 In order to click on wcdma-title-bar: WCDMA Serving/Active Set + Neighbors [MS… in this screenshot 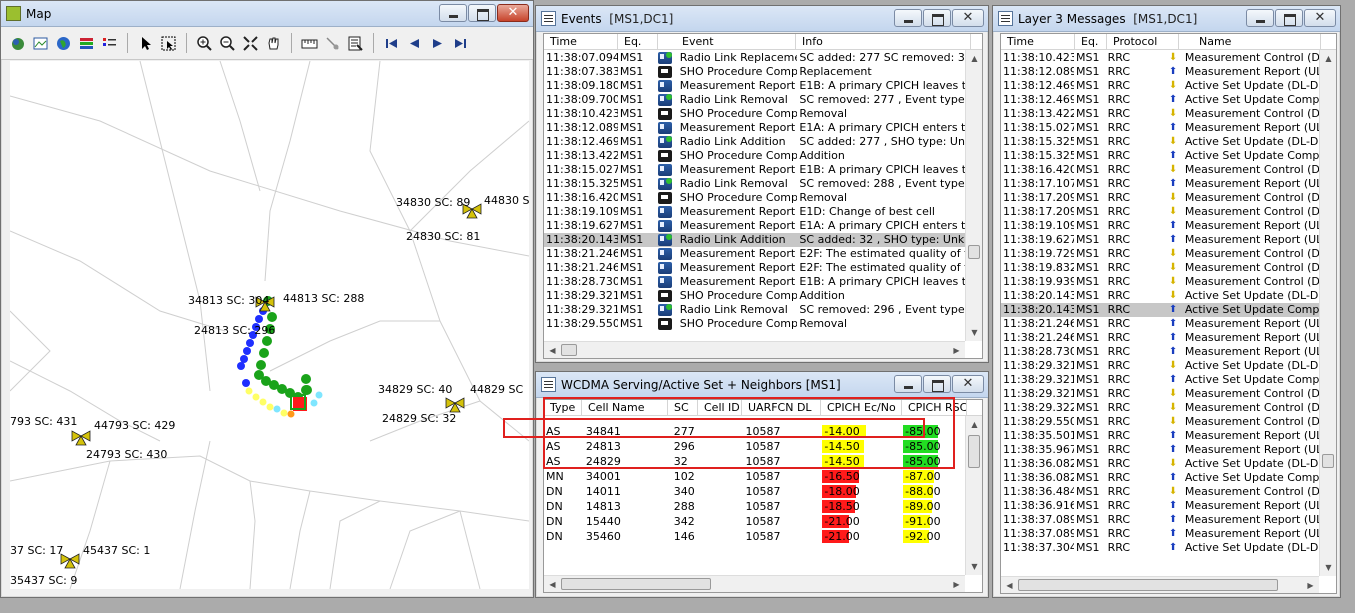, I will do `click(762, 385)`.